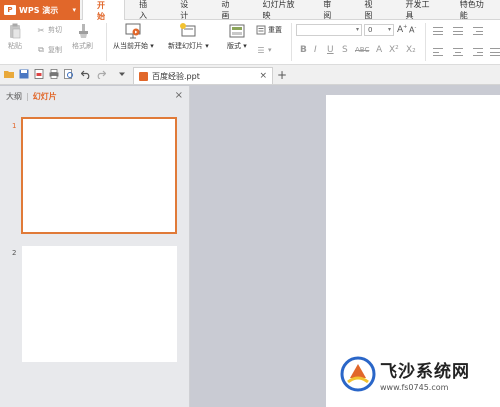  What do you see at coordinates (41, 30) in the screenshot?
I see `scissors-icon: ✂` at bounding box center [41, 30].